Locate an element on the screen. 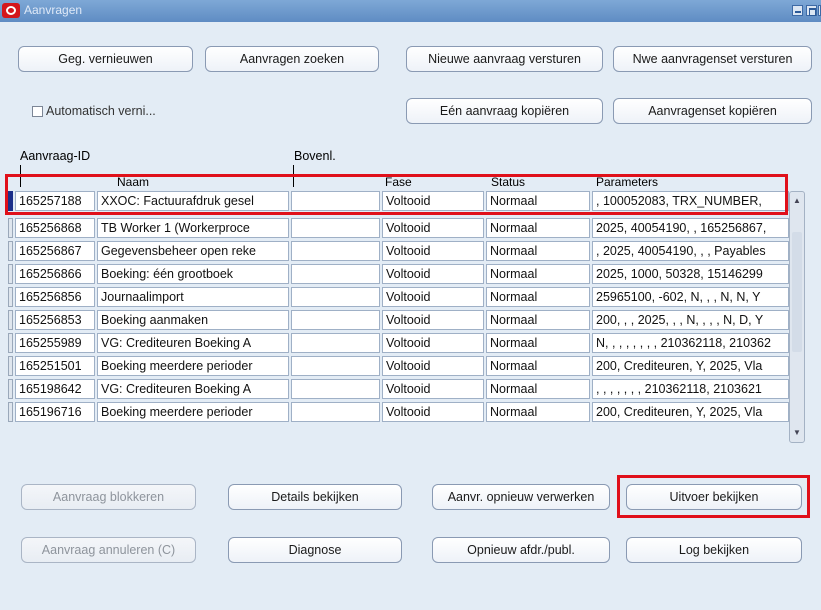 The height and width of the screenshot is (610, 821). cancel-request-button: Aanvraag annuleren (C) is located at coordinates (108, 550).